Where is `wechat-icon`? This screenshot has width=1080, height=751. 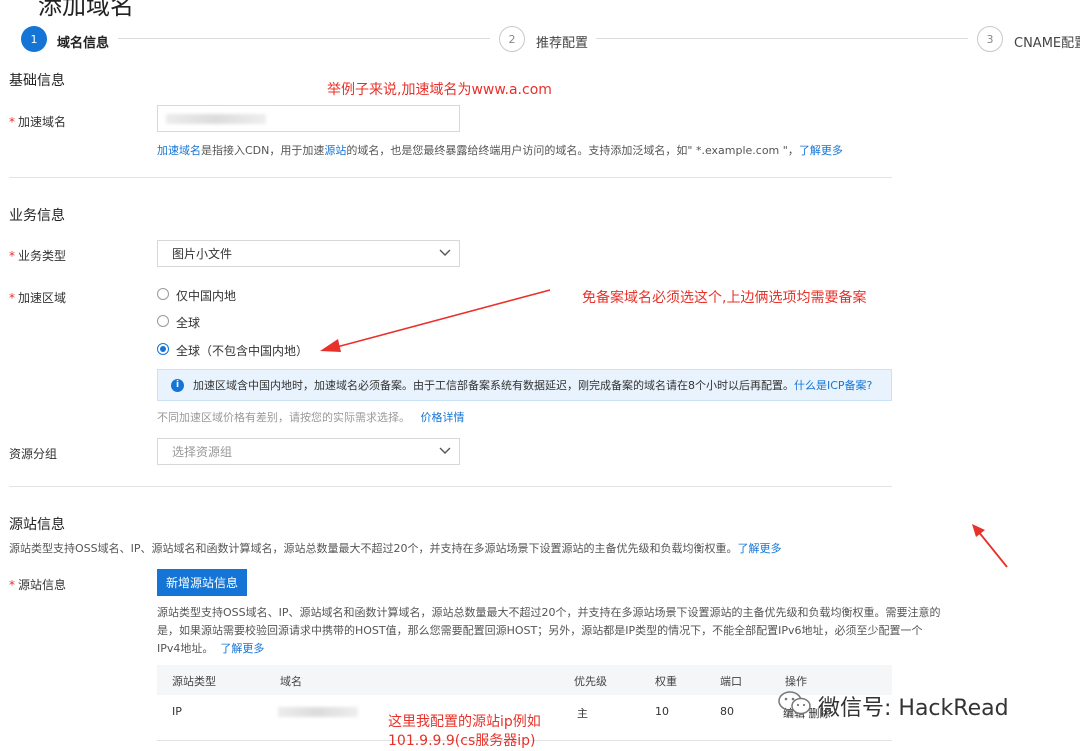
wechat-icon is located at coordinates (795, 703).